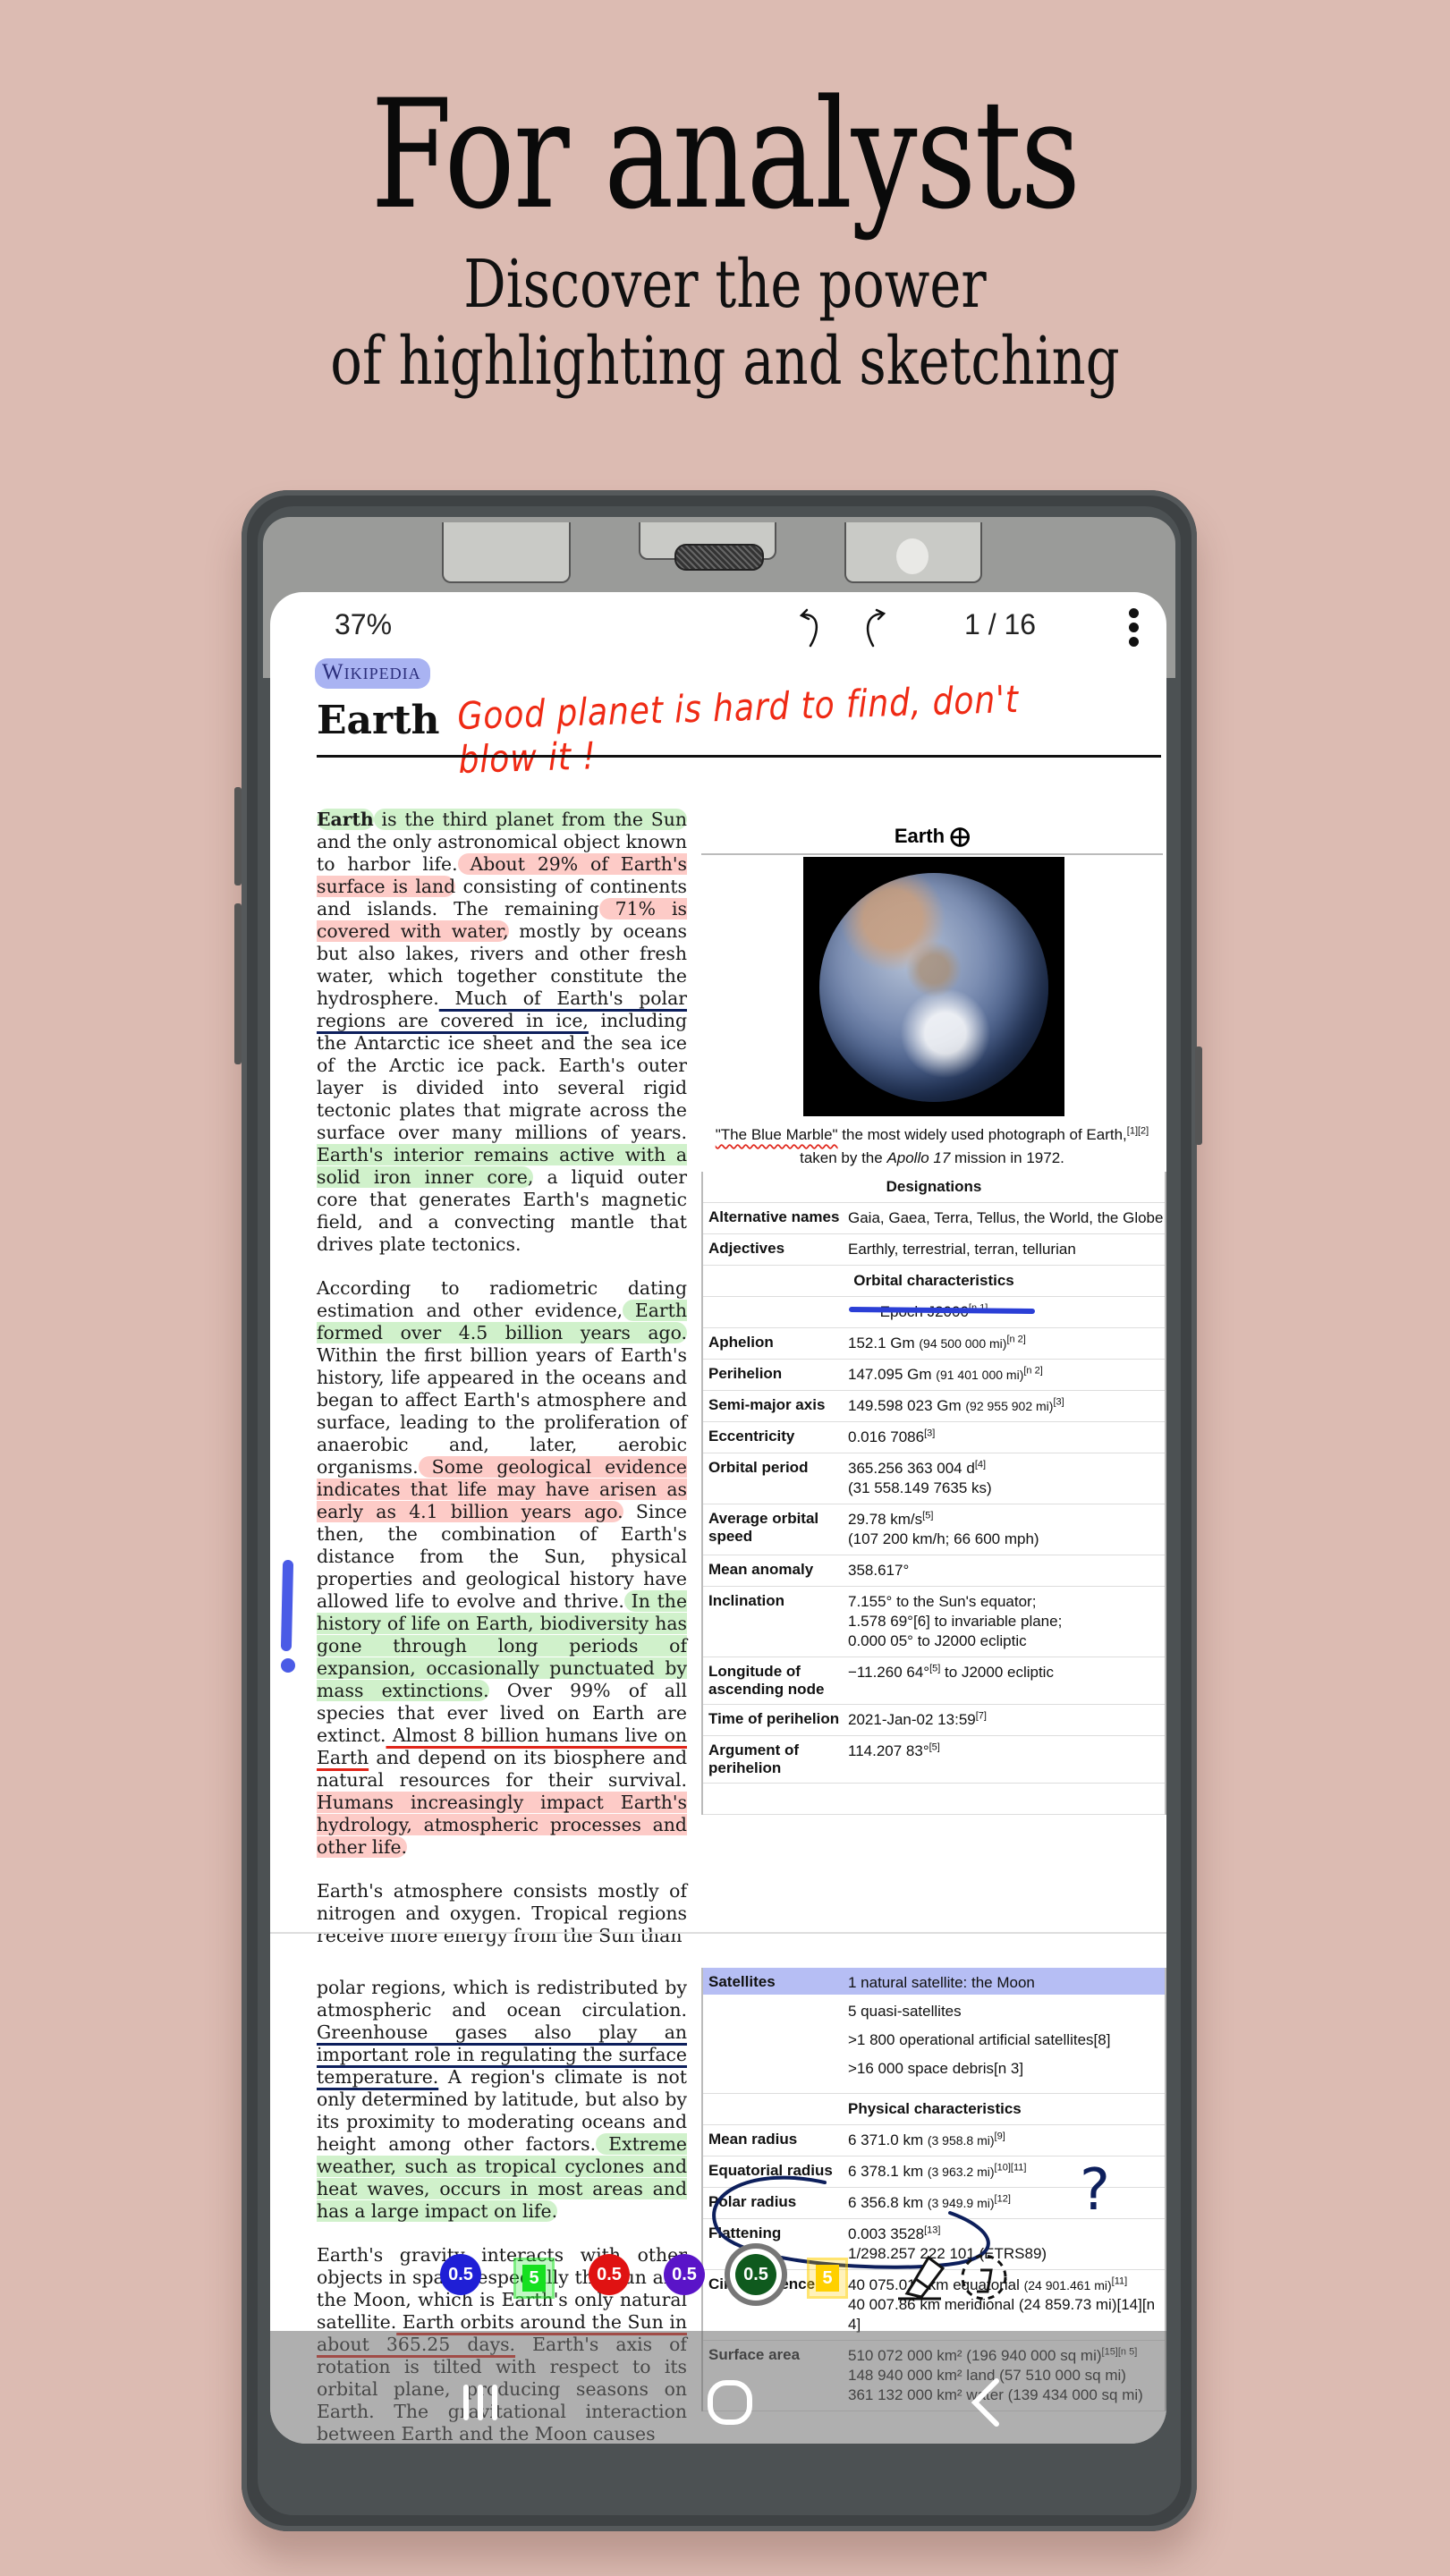 The height and width of the screenshot is (2576, 1450). What do you see at coordinates (773, 1218) in the screenshot?
I see `infobox-label: Alternative names` at bounding box center [773, 1218].